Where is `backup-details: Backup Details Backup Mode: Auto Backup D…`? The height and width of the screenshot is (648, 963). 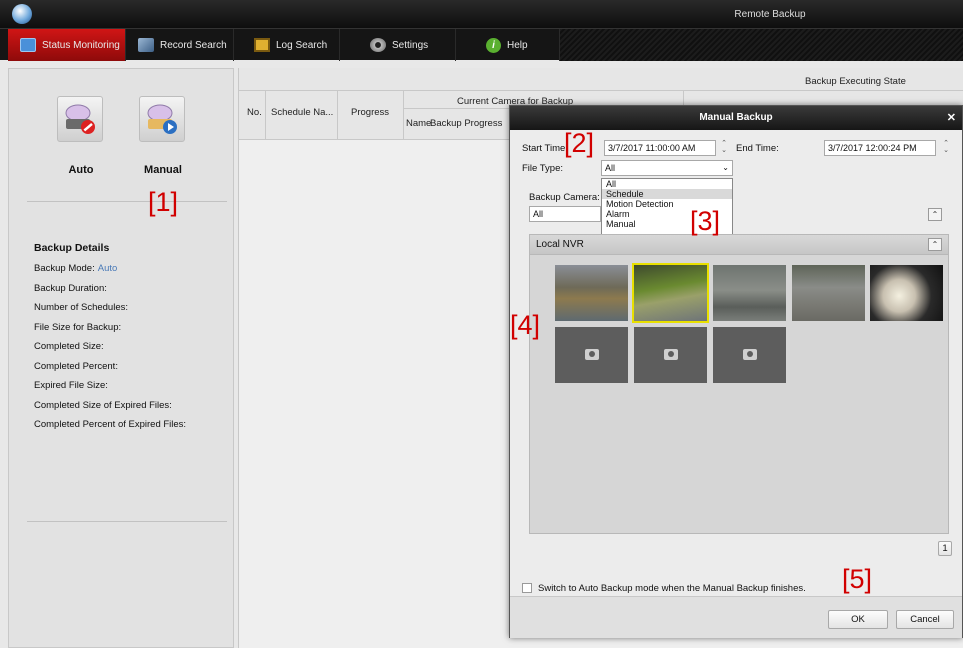
backup-details: Backup Details Backup Mode: Auto Backup D… is located at coordinates (110, 340).